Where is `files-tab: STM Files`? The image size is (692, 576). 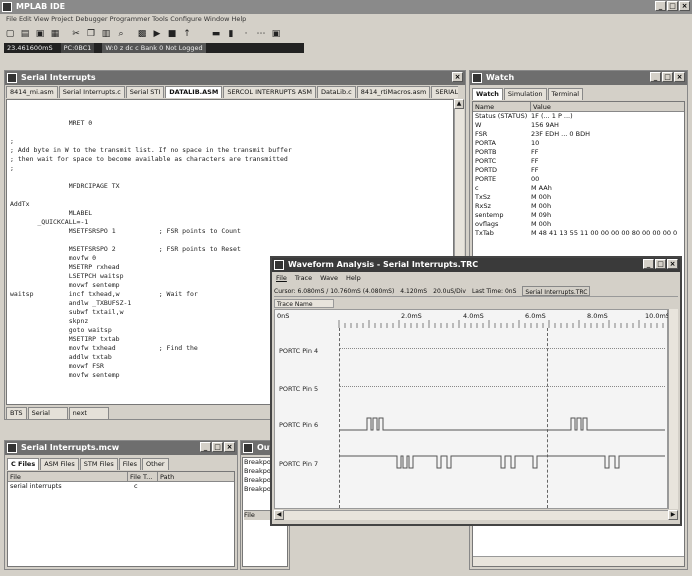 files-tab: STM Files is located at coordinates (98, 464).